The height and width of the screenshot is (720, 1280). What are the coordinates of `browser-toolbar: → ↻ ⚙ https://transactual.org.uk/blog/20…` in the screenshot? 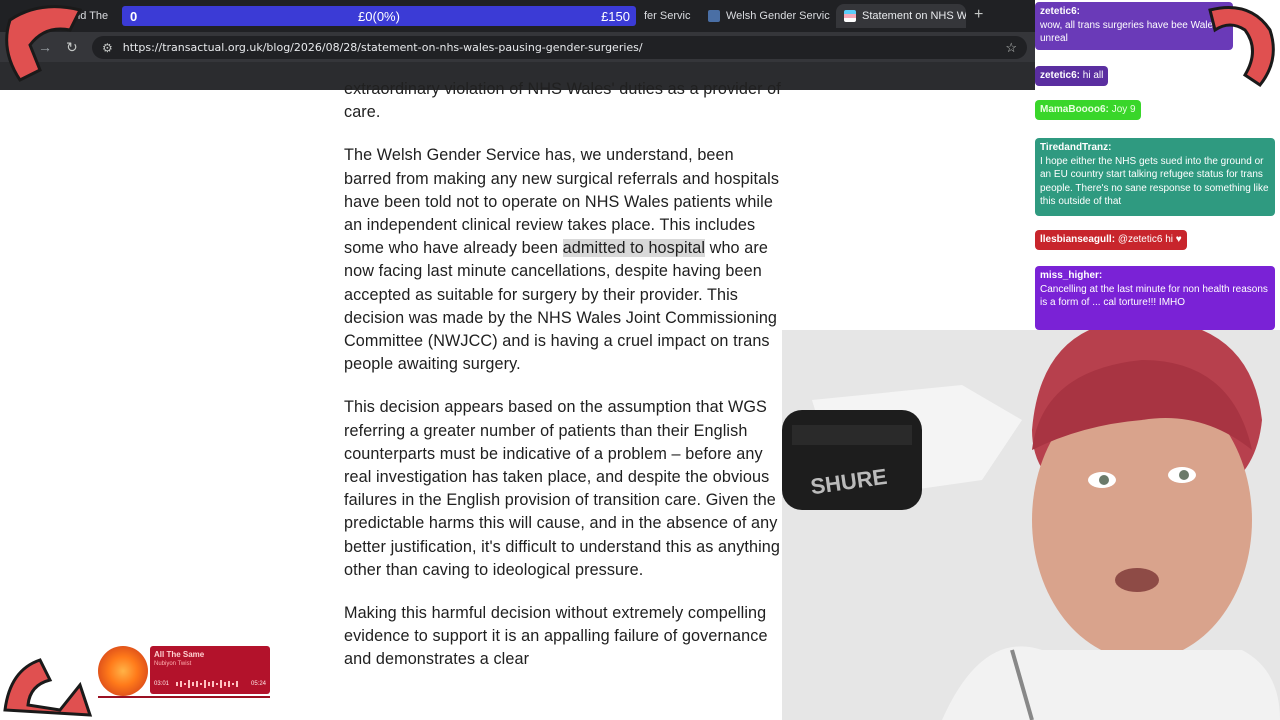 It's located at (517, 47).